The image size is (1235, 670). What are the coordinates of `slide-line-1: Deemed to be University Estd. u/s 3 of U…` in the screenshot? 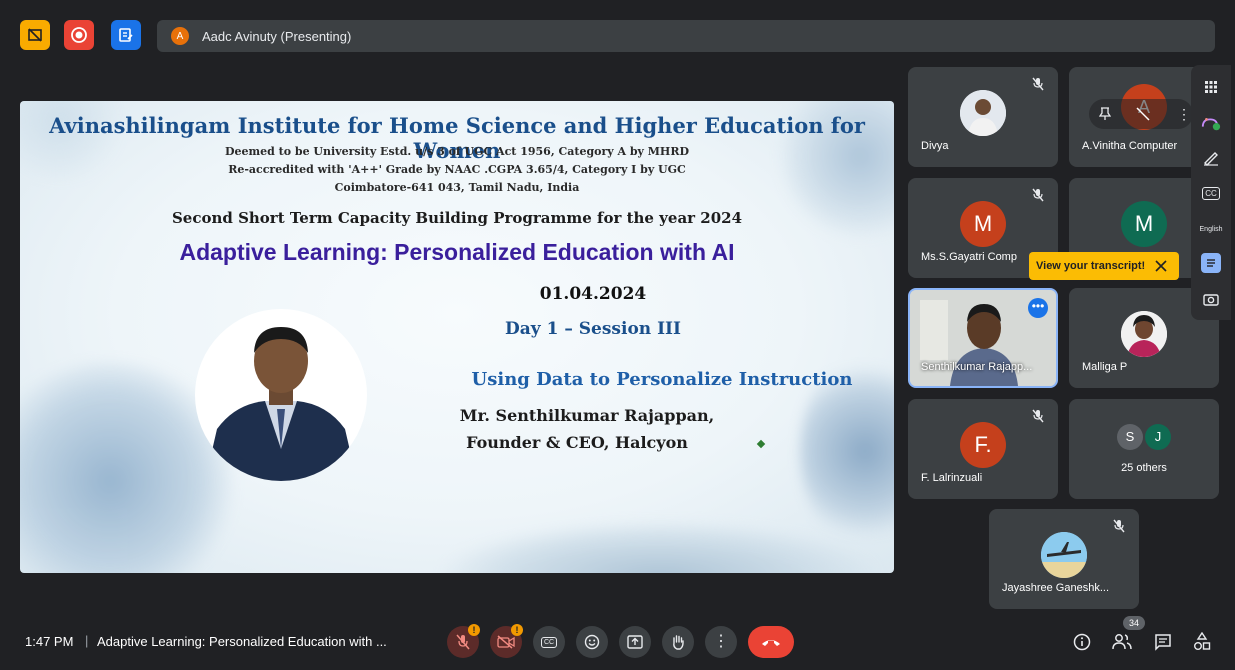 It's located at (457, 151).